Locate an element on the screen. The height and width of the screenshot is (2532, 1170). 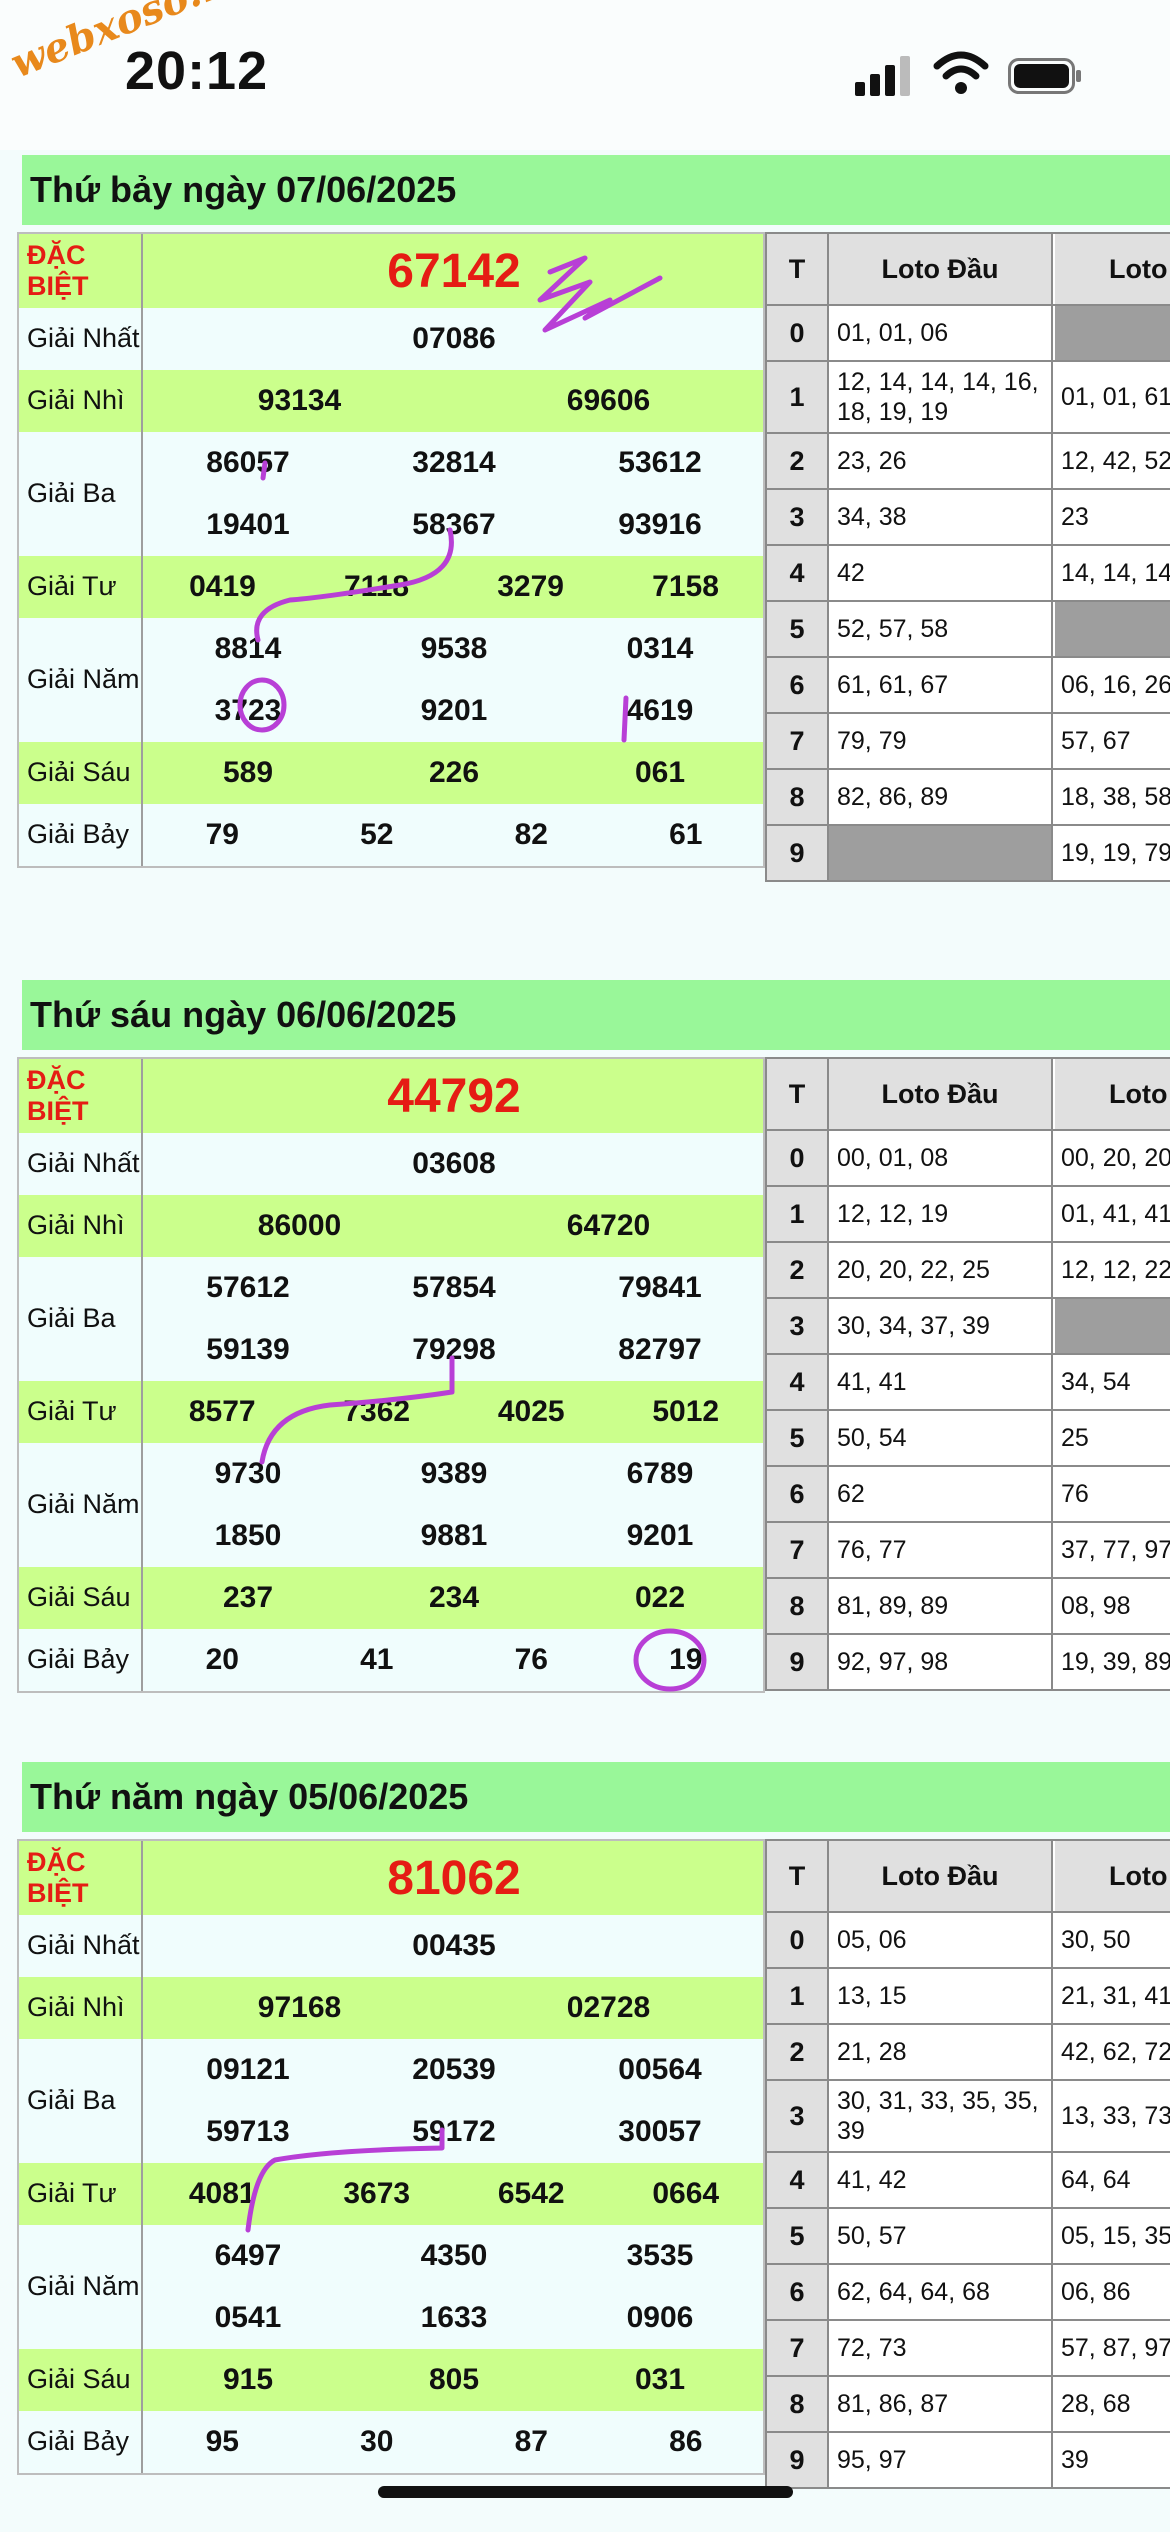
prize-label: Giải Sáu is located at coordinates (81, 2380).